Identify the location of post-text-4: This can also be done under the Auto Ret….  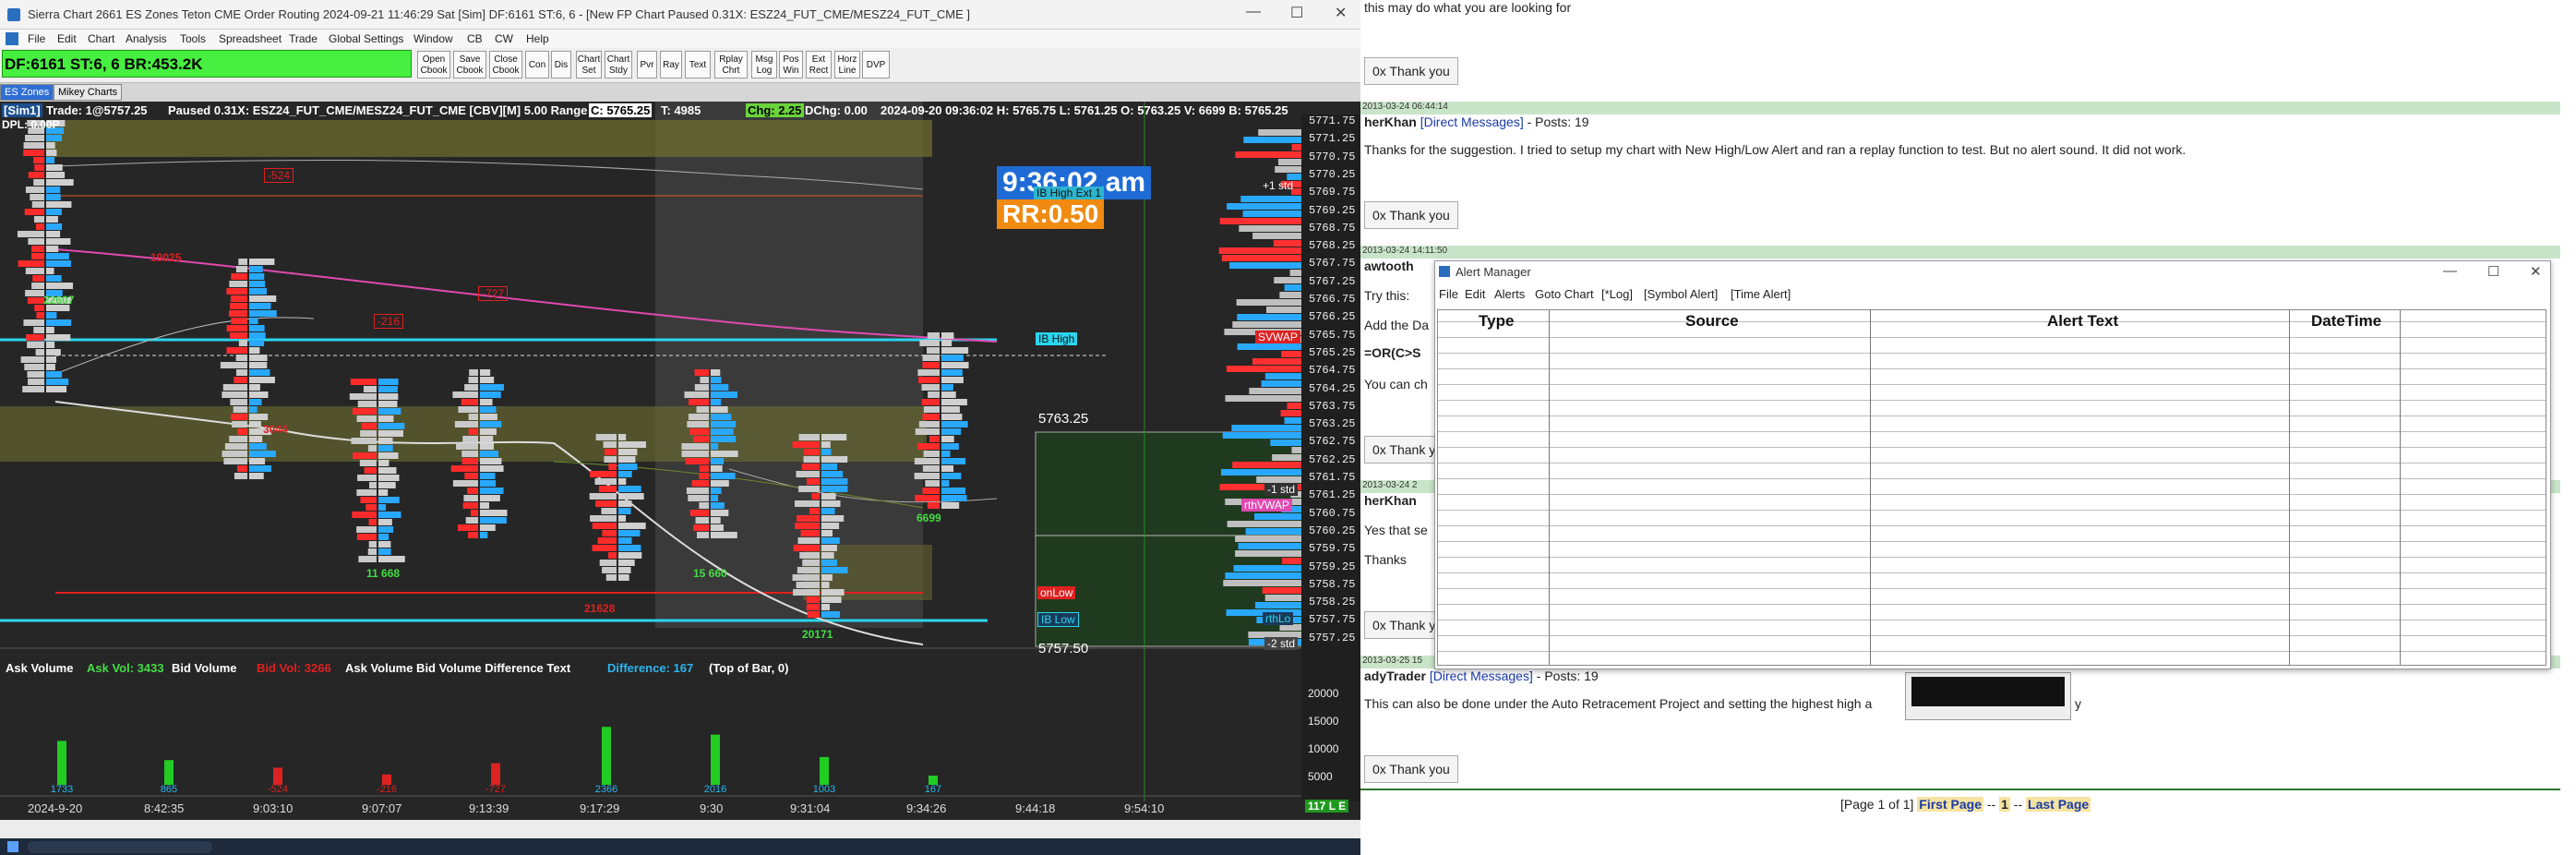
(1619, 703).